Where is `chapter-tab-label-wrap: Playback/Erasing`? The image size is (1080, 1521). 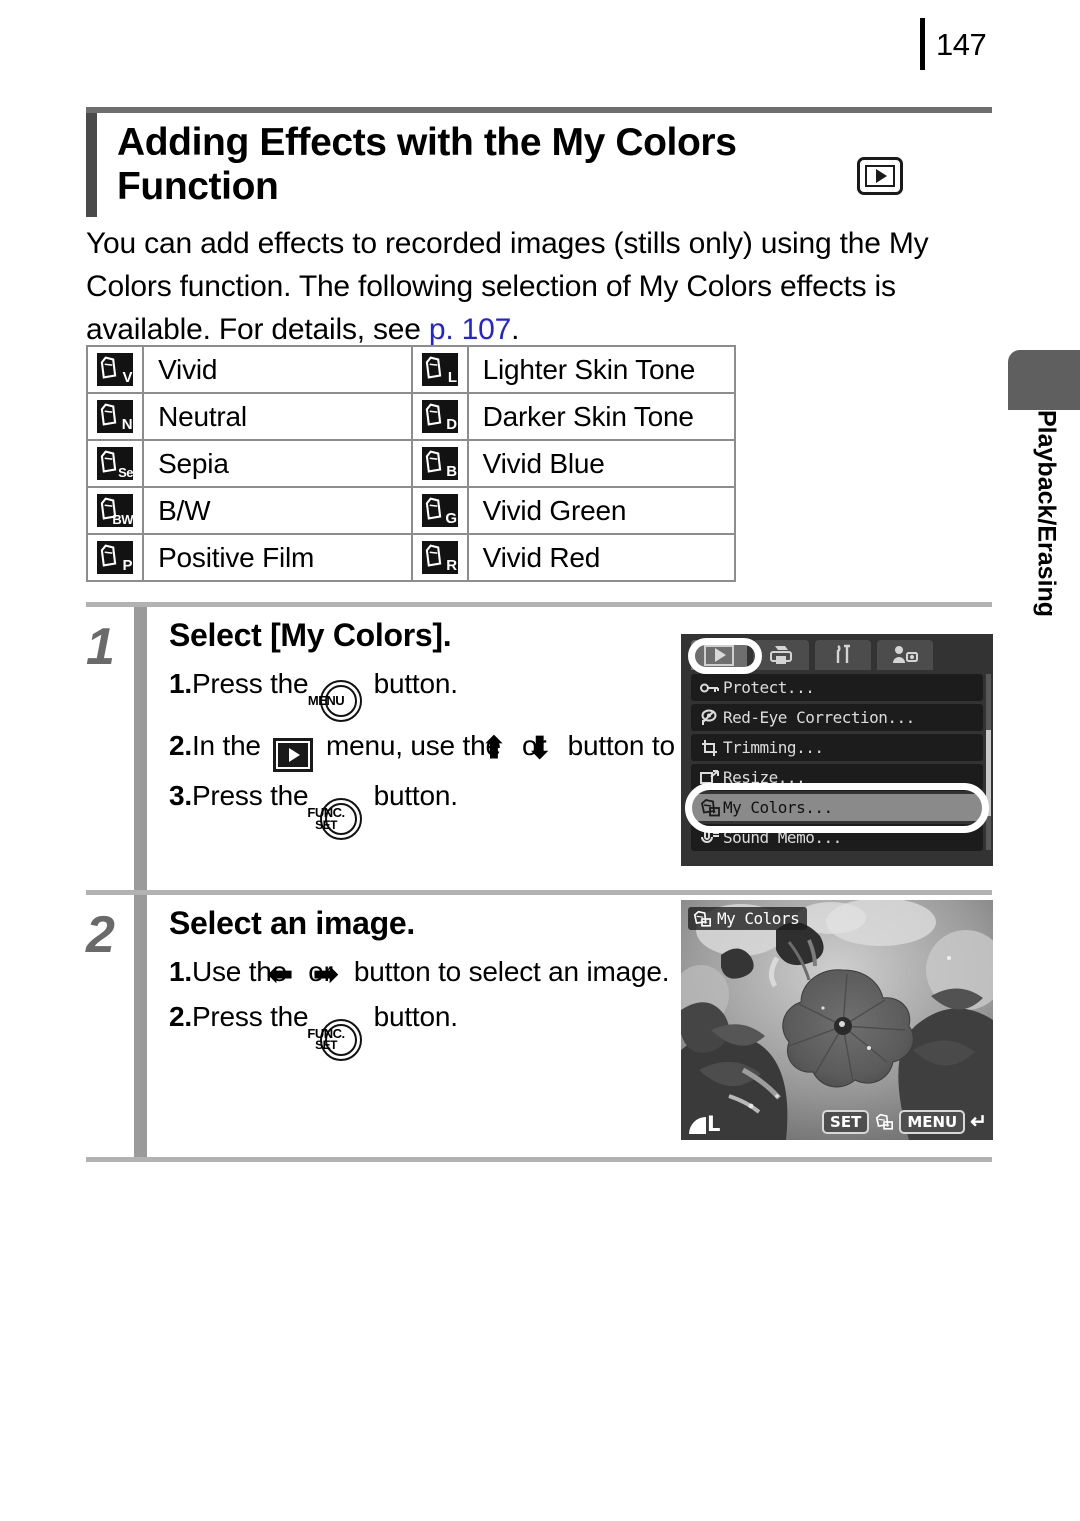
chapter-tab-label-wrap: Playback/Erasing is located at coordinates (1046, 540).